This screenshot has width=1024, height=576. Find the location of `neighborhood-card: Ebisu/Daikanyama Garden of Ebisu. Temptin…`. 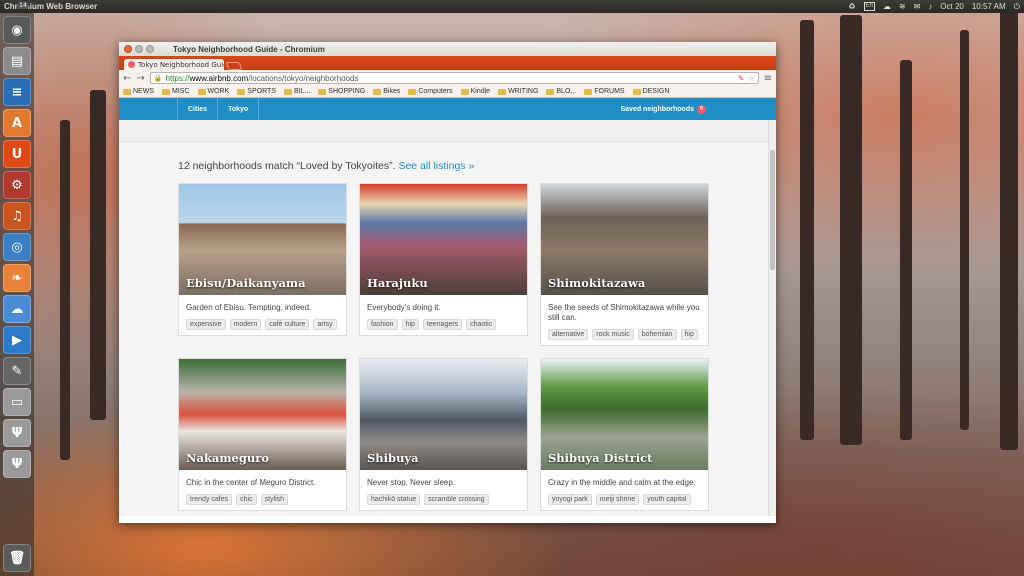

neighborhood-card: Ebisu/Daikanyama Garden of Ebisu. Temptin… is located at coordinates (262, 259).